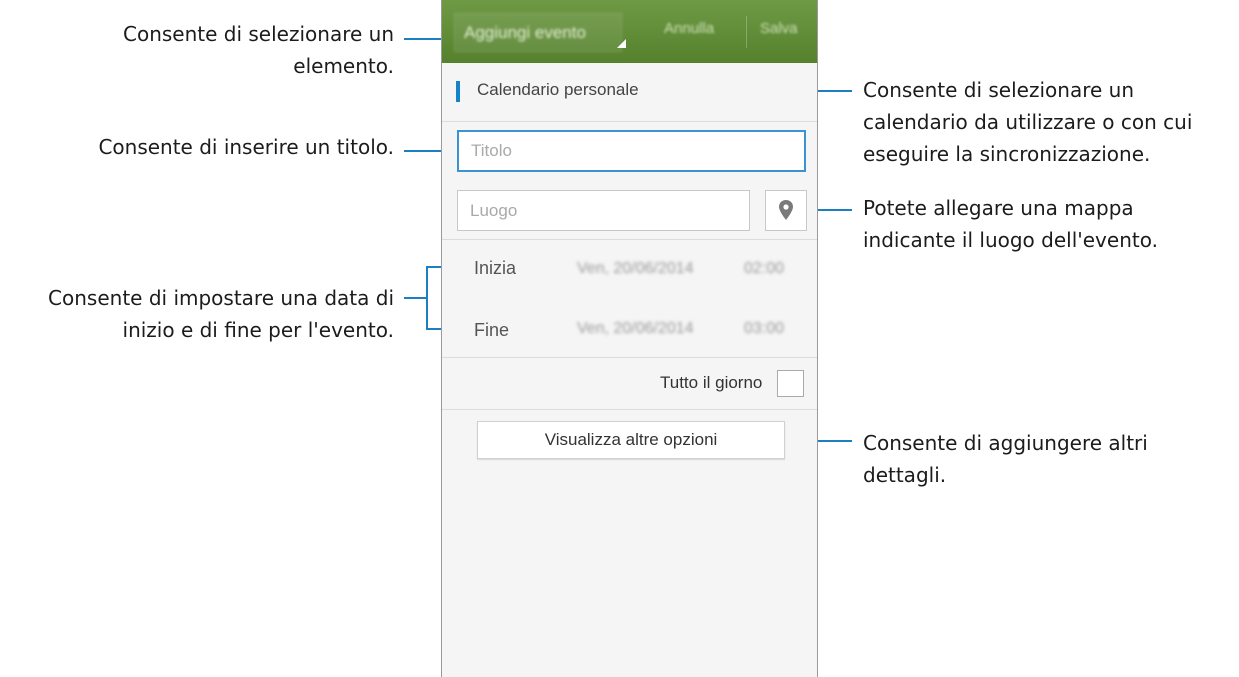 The image size is (1239, 677). What do you see at coordinates (629, 31) in the screenshot?
I see `action-bar: Aggiungi evento Annulla Salva` at bounding box center [629, 31].